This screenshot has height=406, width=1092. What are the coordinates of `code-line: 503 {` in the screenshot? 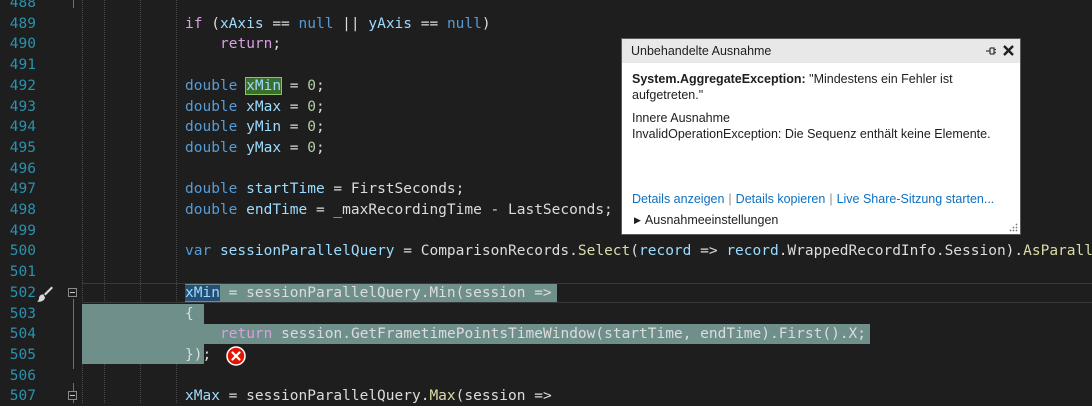 It's located at (546, 314).